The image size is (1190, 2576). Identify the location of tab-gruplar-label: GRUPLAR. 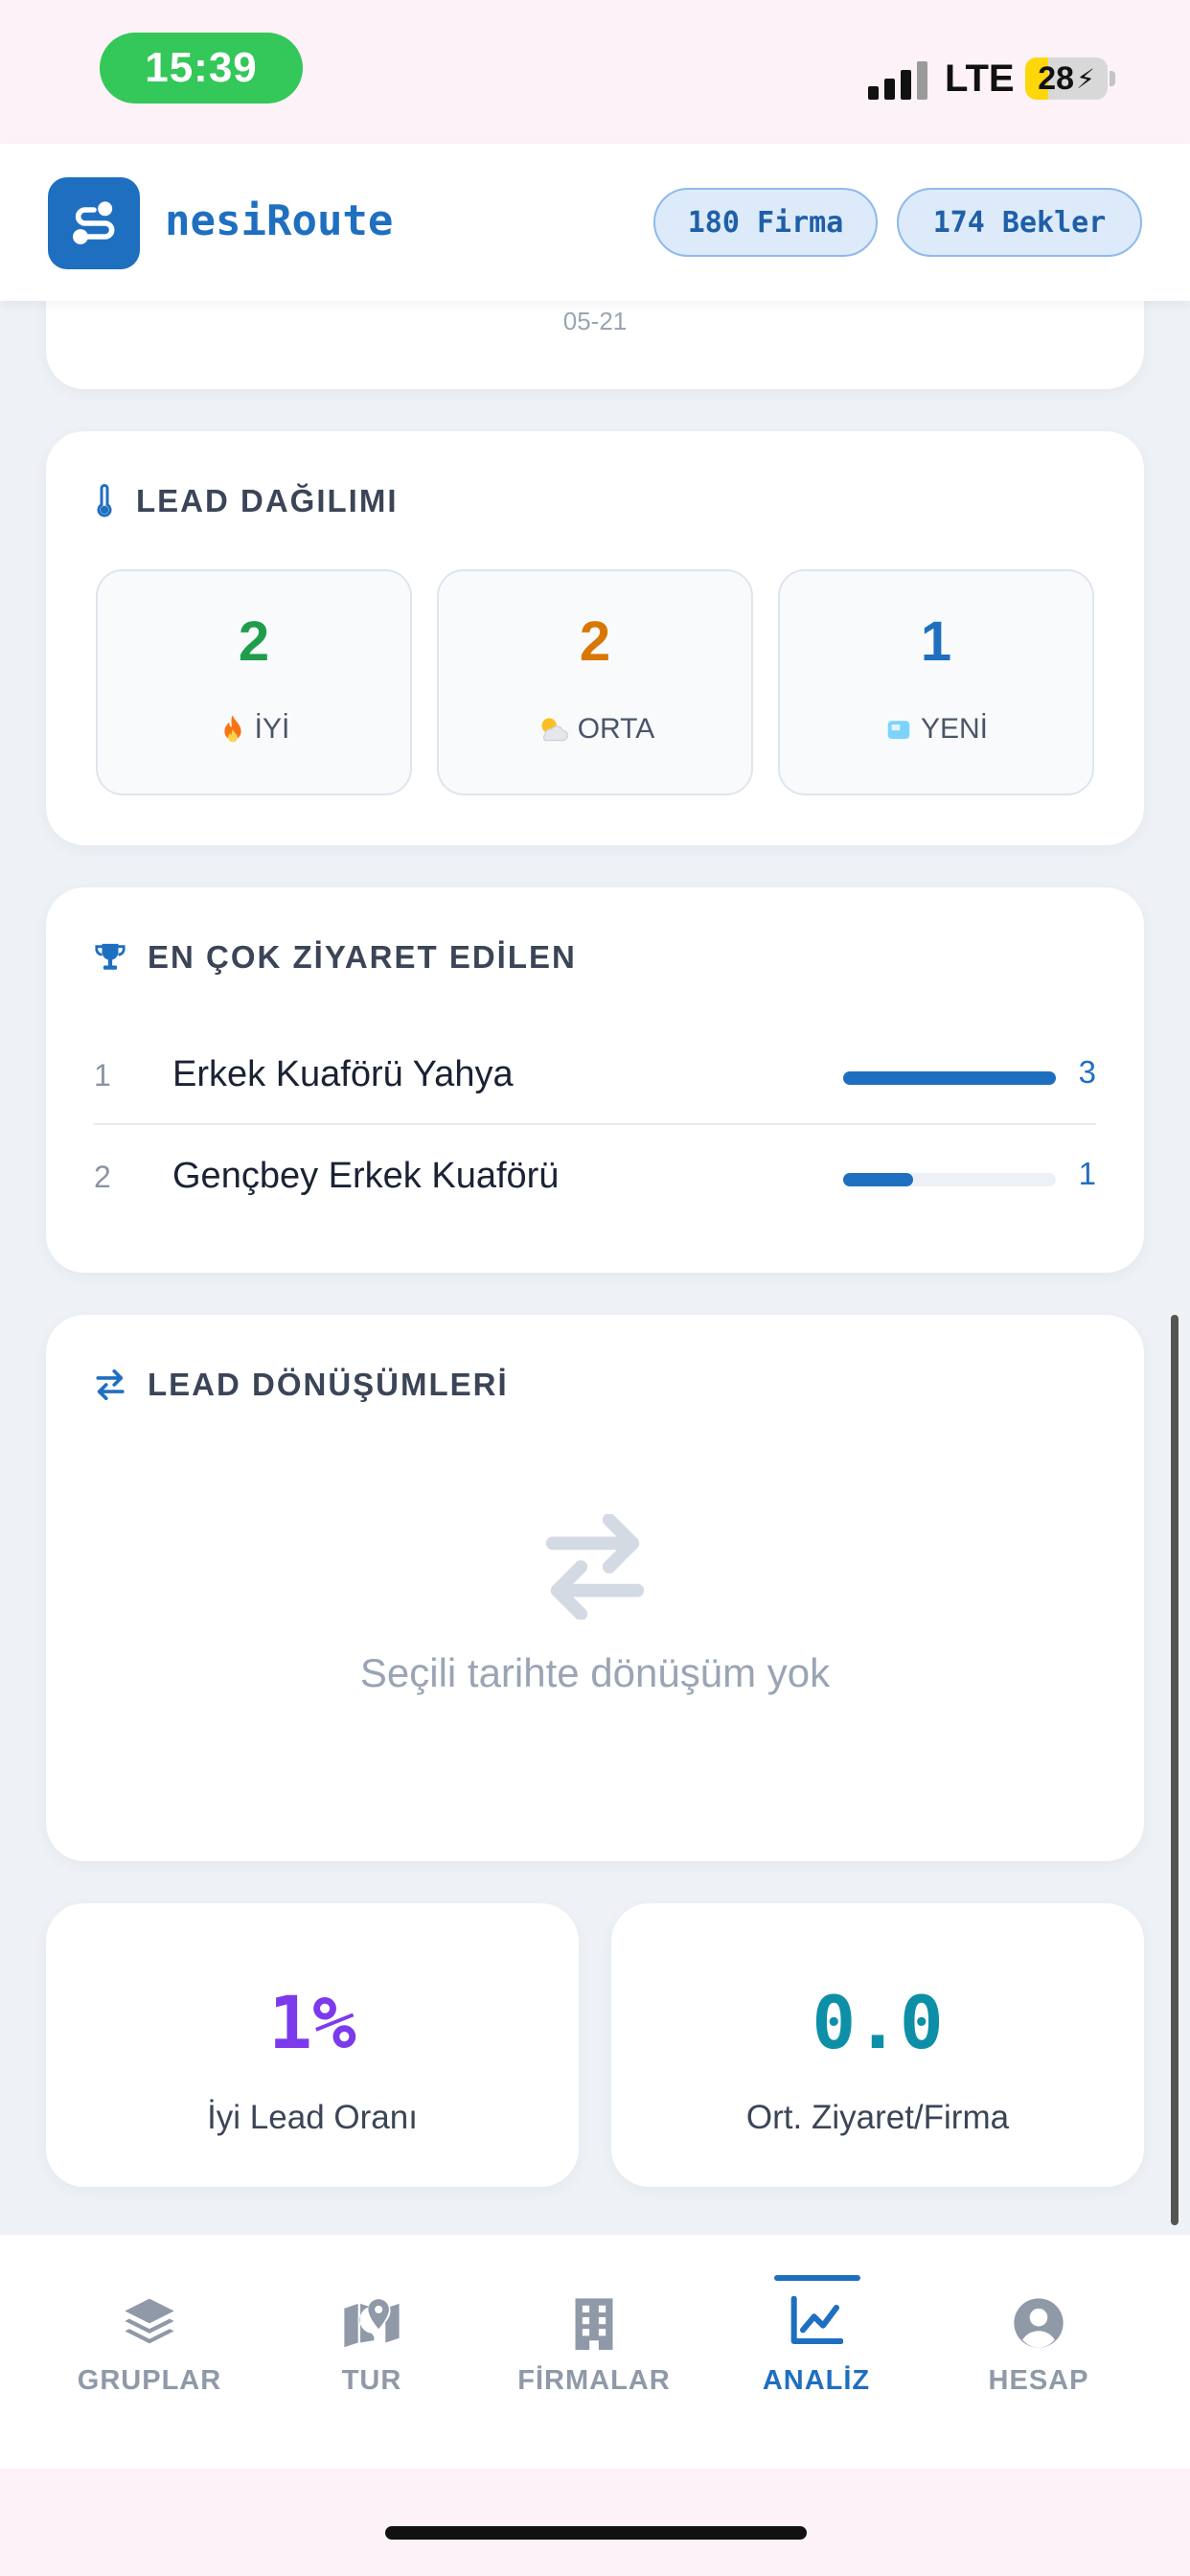
(150, 2380).